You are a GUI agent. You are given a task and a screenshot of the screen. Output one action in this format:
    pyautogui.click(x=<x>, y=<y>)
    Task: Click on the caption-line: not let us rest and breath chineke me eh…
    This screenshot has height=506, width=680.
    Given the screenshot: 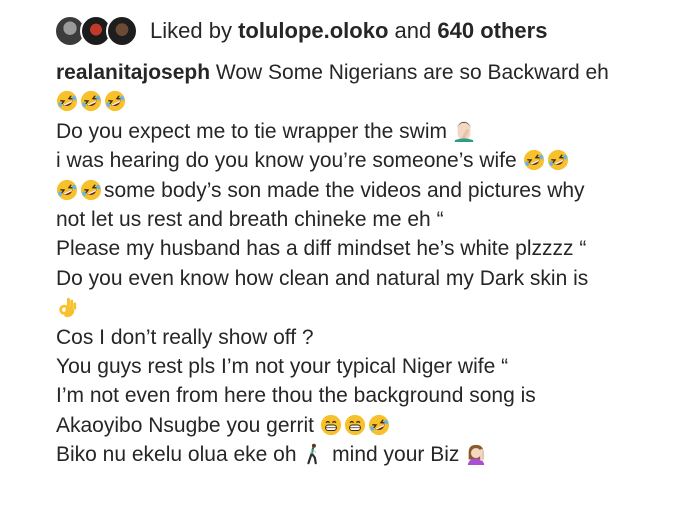 What is the action you would take?
    pyautogui.click(x=366, y=219)
    